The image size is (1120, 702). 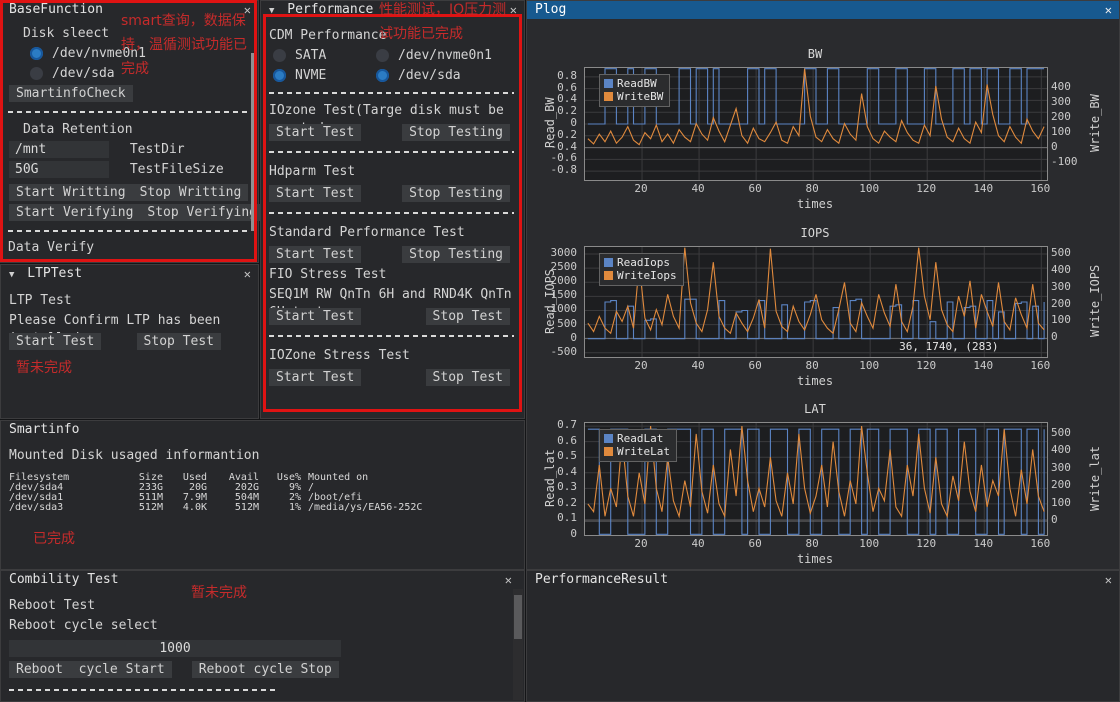 What do you see at coordinates (564, 253) in the screenshot?
I see `y-tick-left: 3000` at bounding box center [564, 253].